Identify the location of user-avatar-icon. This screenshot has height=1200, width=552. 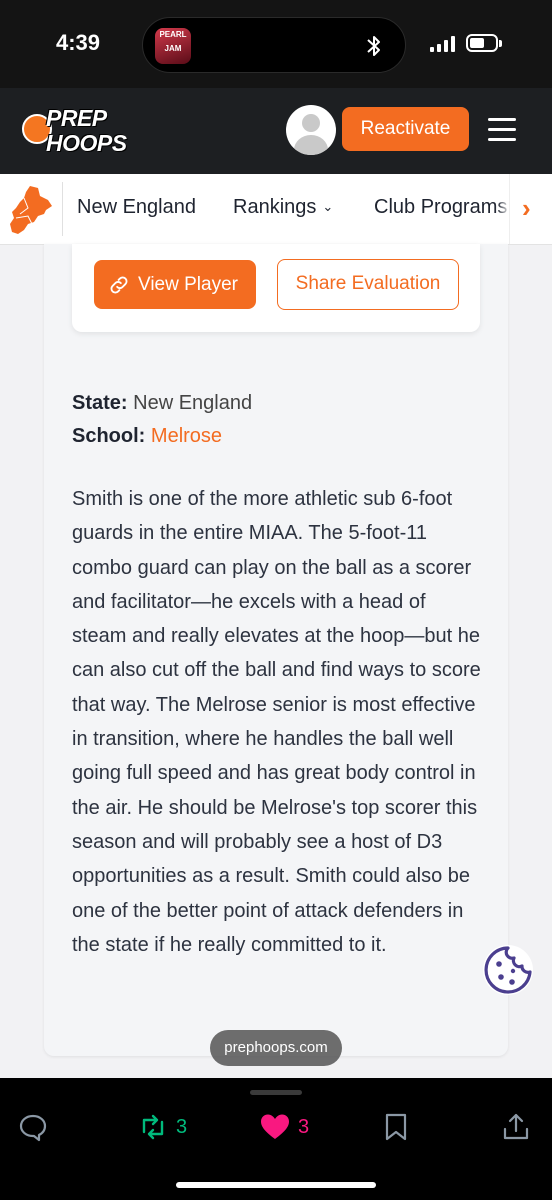
(311, 130).